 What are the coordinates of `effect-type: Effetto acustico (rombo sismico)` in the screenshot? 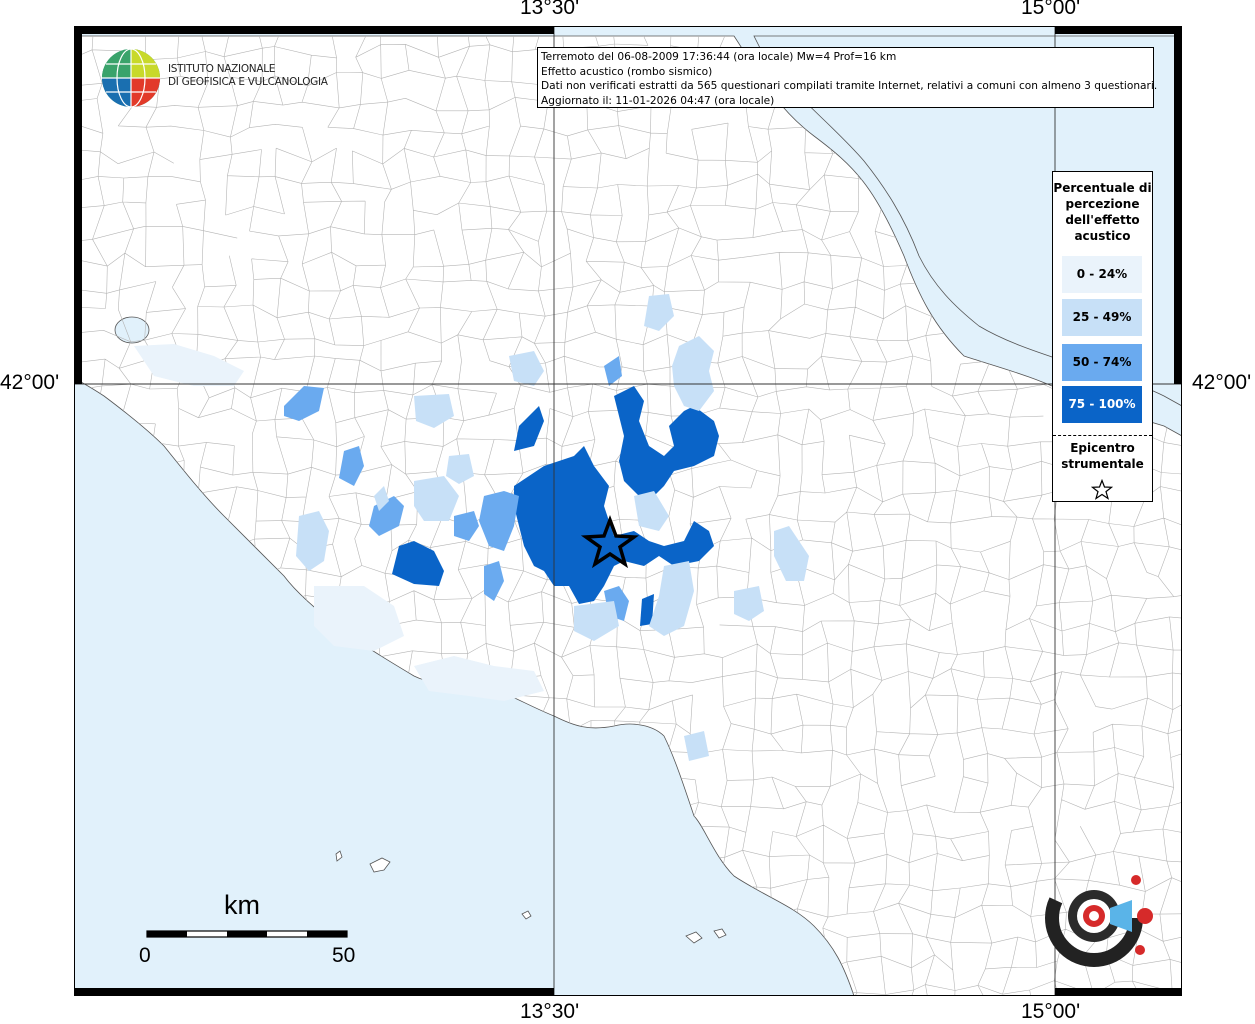 It's located at (627, 71).